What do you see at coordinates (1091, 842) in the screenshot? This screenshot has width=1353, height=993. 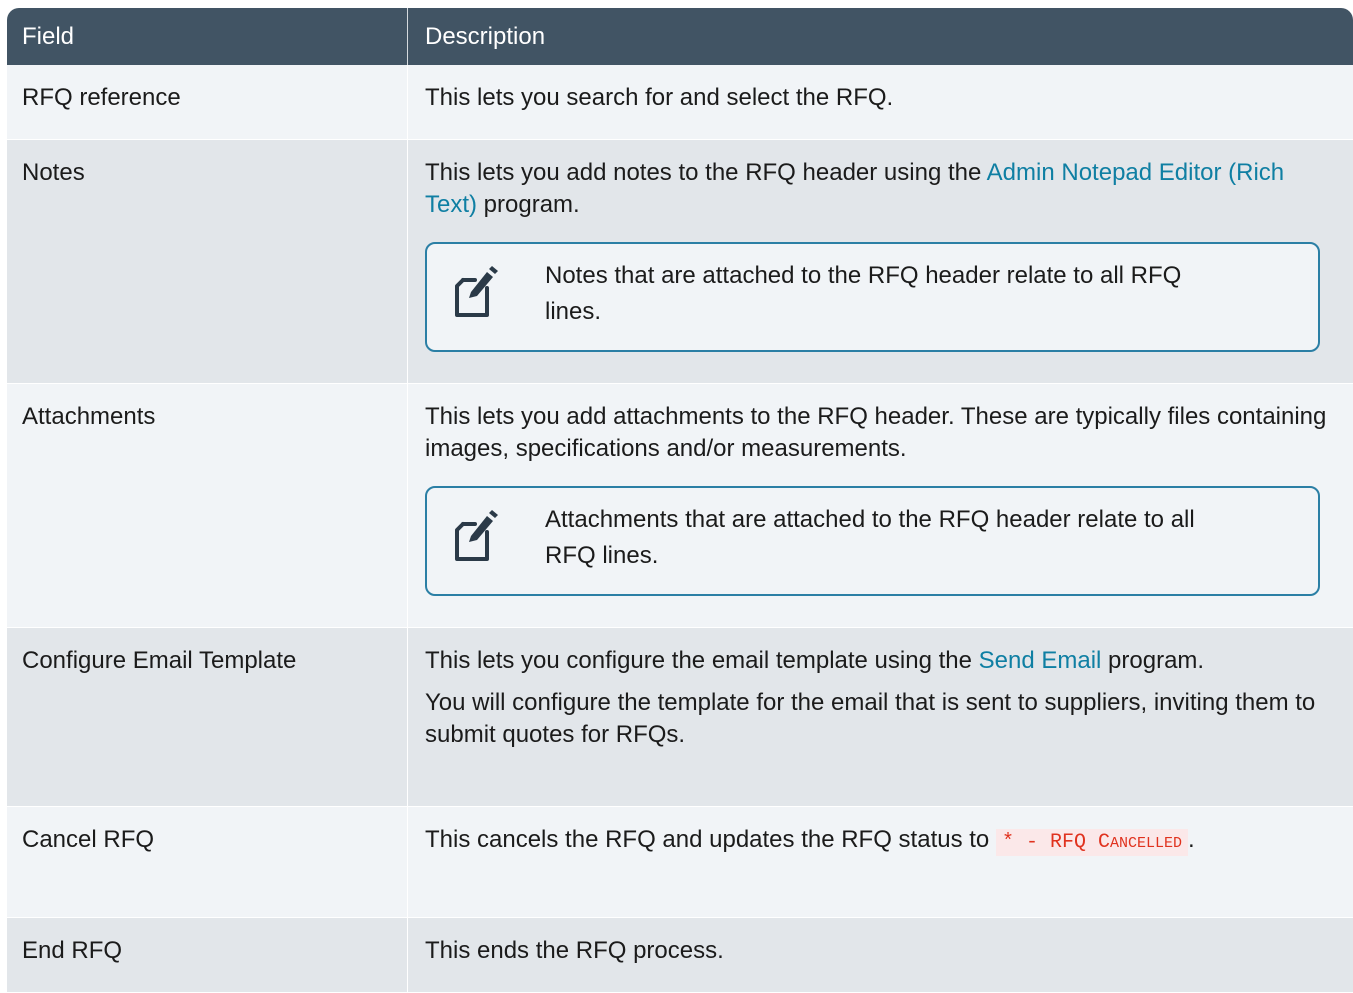 I see `status-code: * - RFQ CANCELLED` at bounding box center [1091, 842].